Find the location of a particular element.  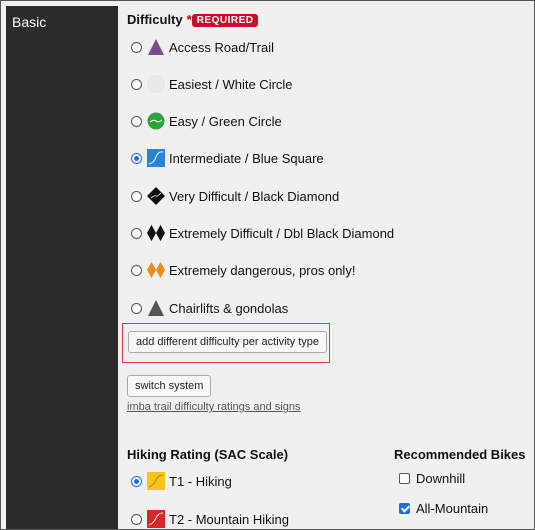

ratings-link: imba trail difficulty ratings and signs is located at coordinates (213, 407).